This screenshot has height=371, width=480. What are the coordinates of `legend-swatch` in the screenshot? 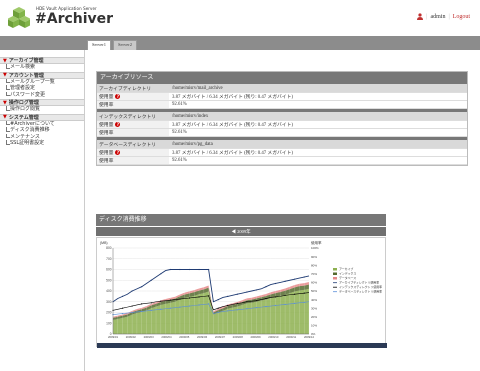 It's located at (335, 269).